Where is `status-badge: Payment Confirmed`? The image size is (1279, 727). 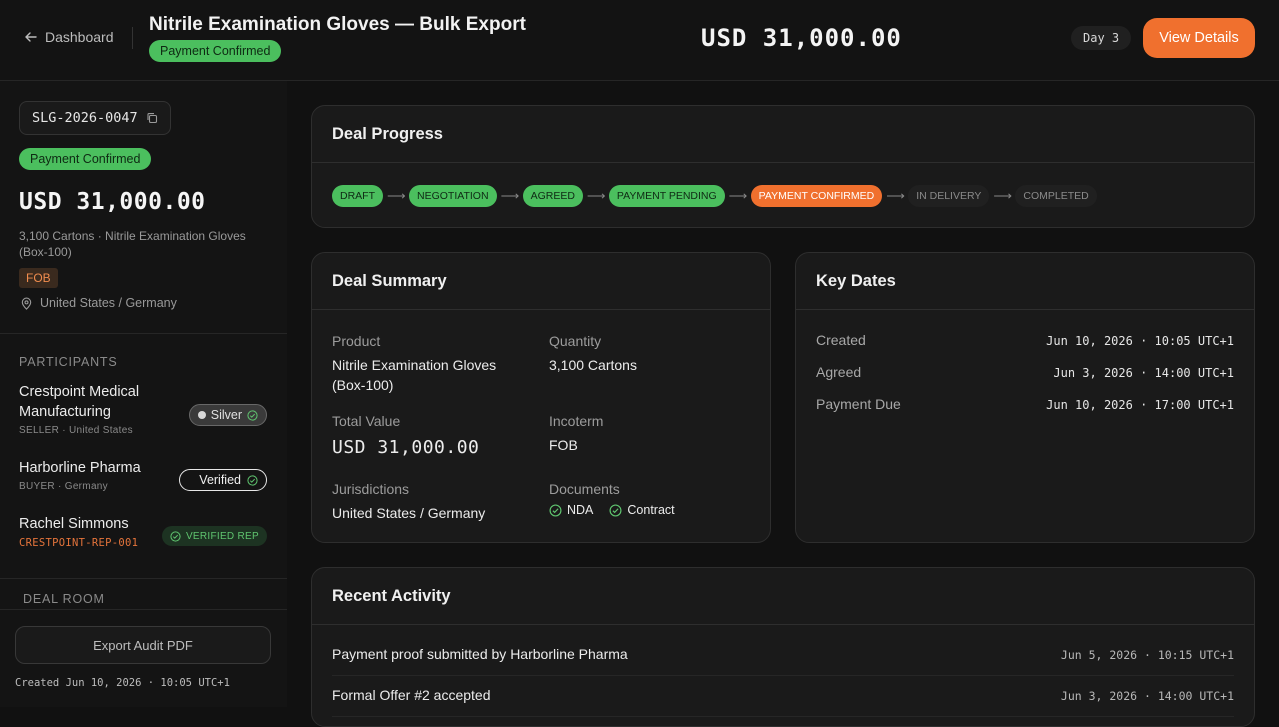 status-badge: Payment Confirmed is located at coordinates (215, 51).